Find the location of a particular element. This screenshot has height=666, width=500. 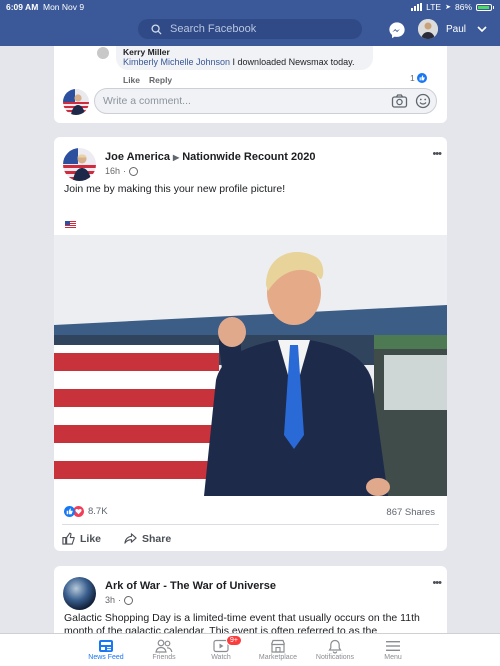

us-flag-emoji is located at coordinates (70, 221).